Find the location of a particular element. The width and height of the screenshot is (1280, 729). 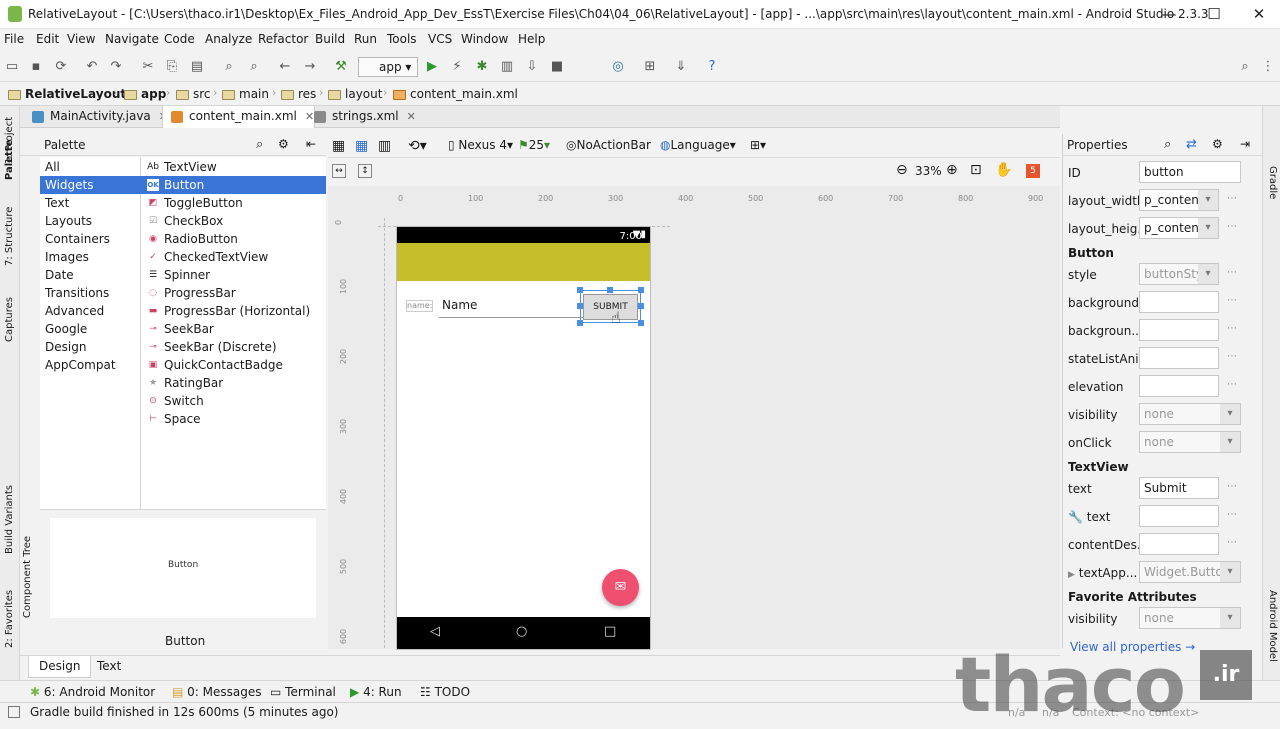

palette-item-space: ⊢ Space is located at coordinates (233, 419).